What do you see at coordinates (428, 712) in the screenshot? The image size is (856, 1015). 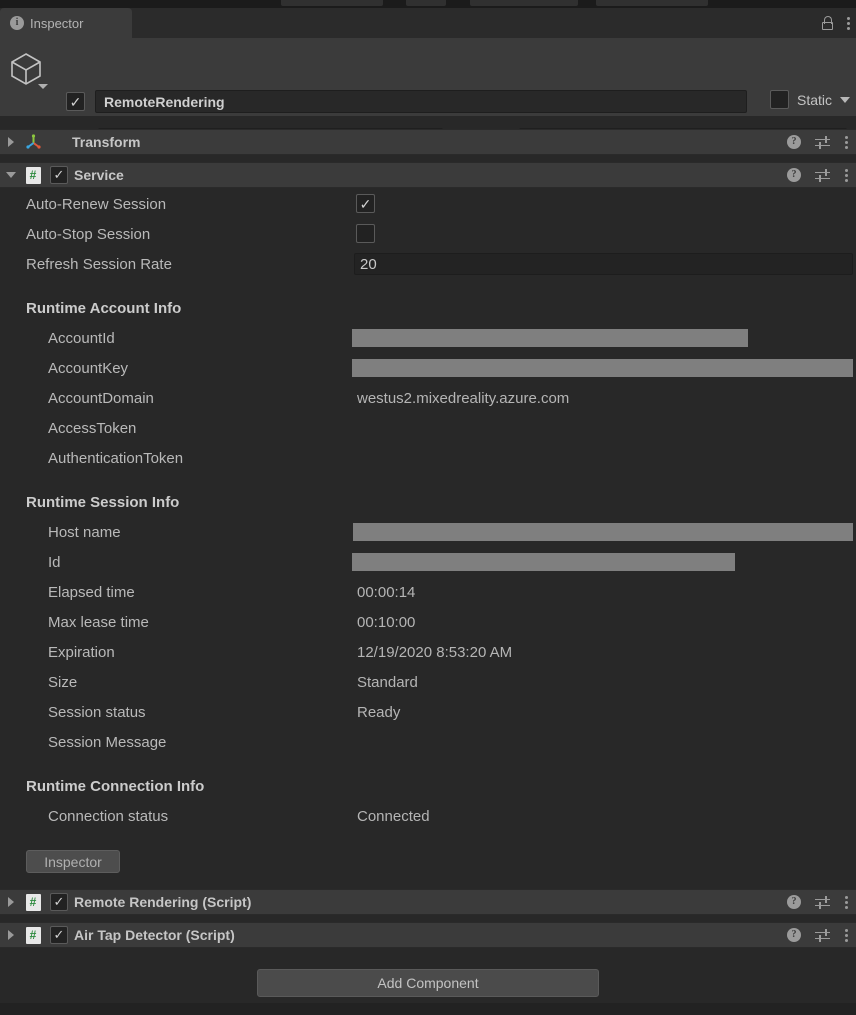 I see `property-row-session-status: Session status Ready` at bounding box center [428, 712].